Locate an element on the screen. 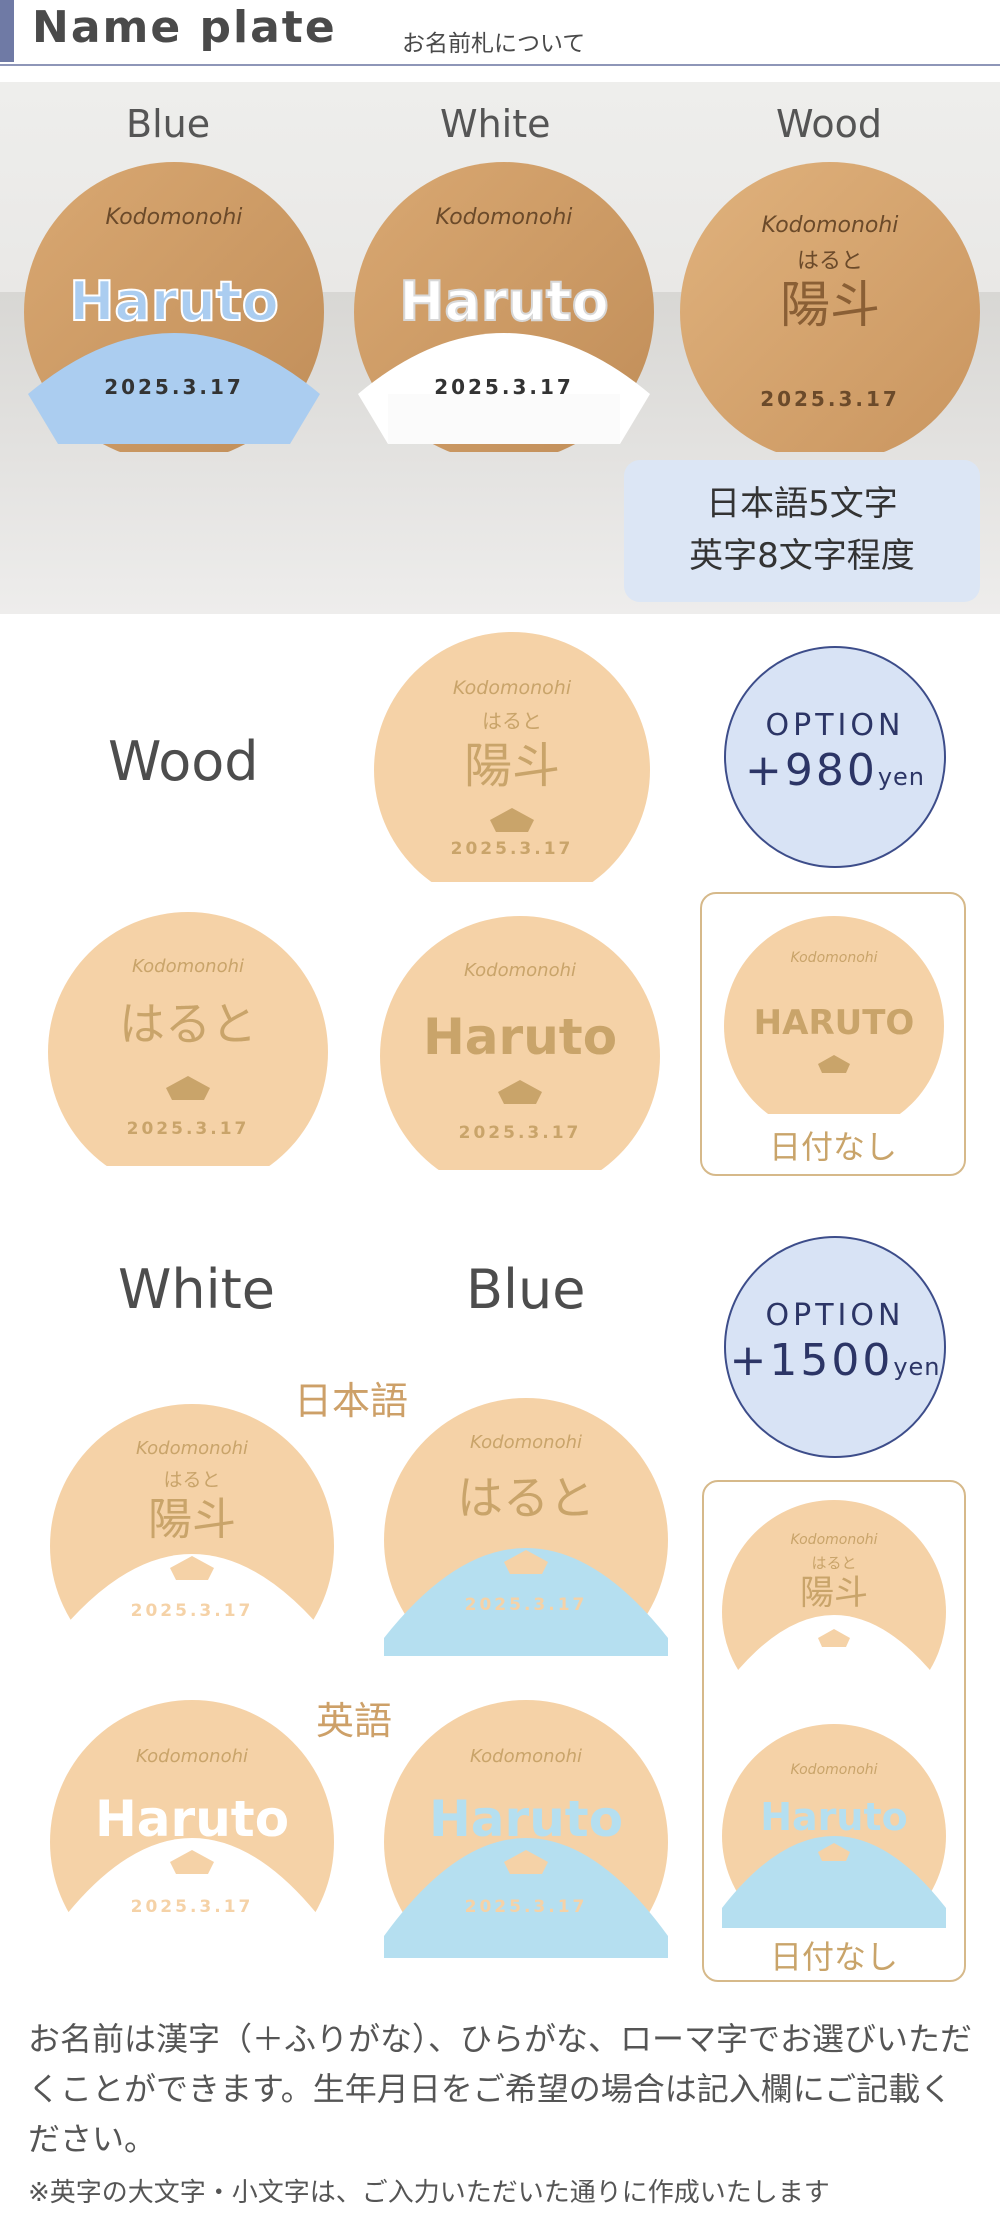 This screenshot has height=2240, width=1000. photo-label-wood: Wood is located at coordinates (829, 124).